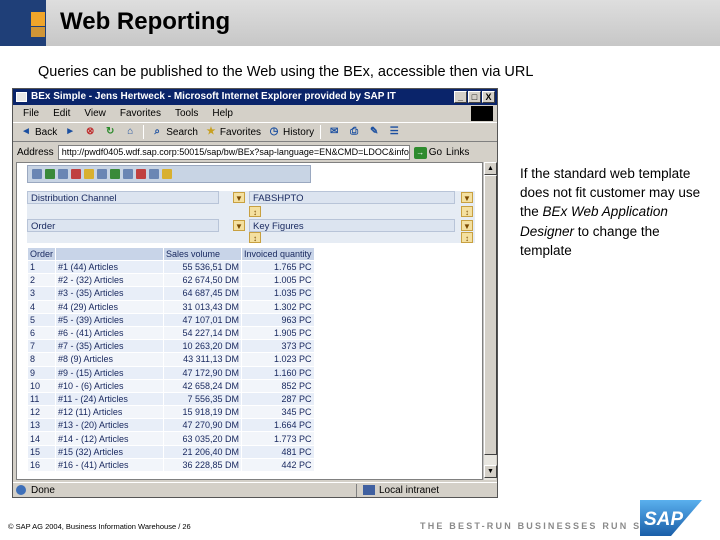 The height and width of the screenshot is (540, 720). Describe the element at coordinates (278, 425) in the screenshot. I see `table-cell: 1.664 PC` at that location.